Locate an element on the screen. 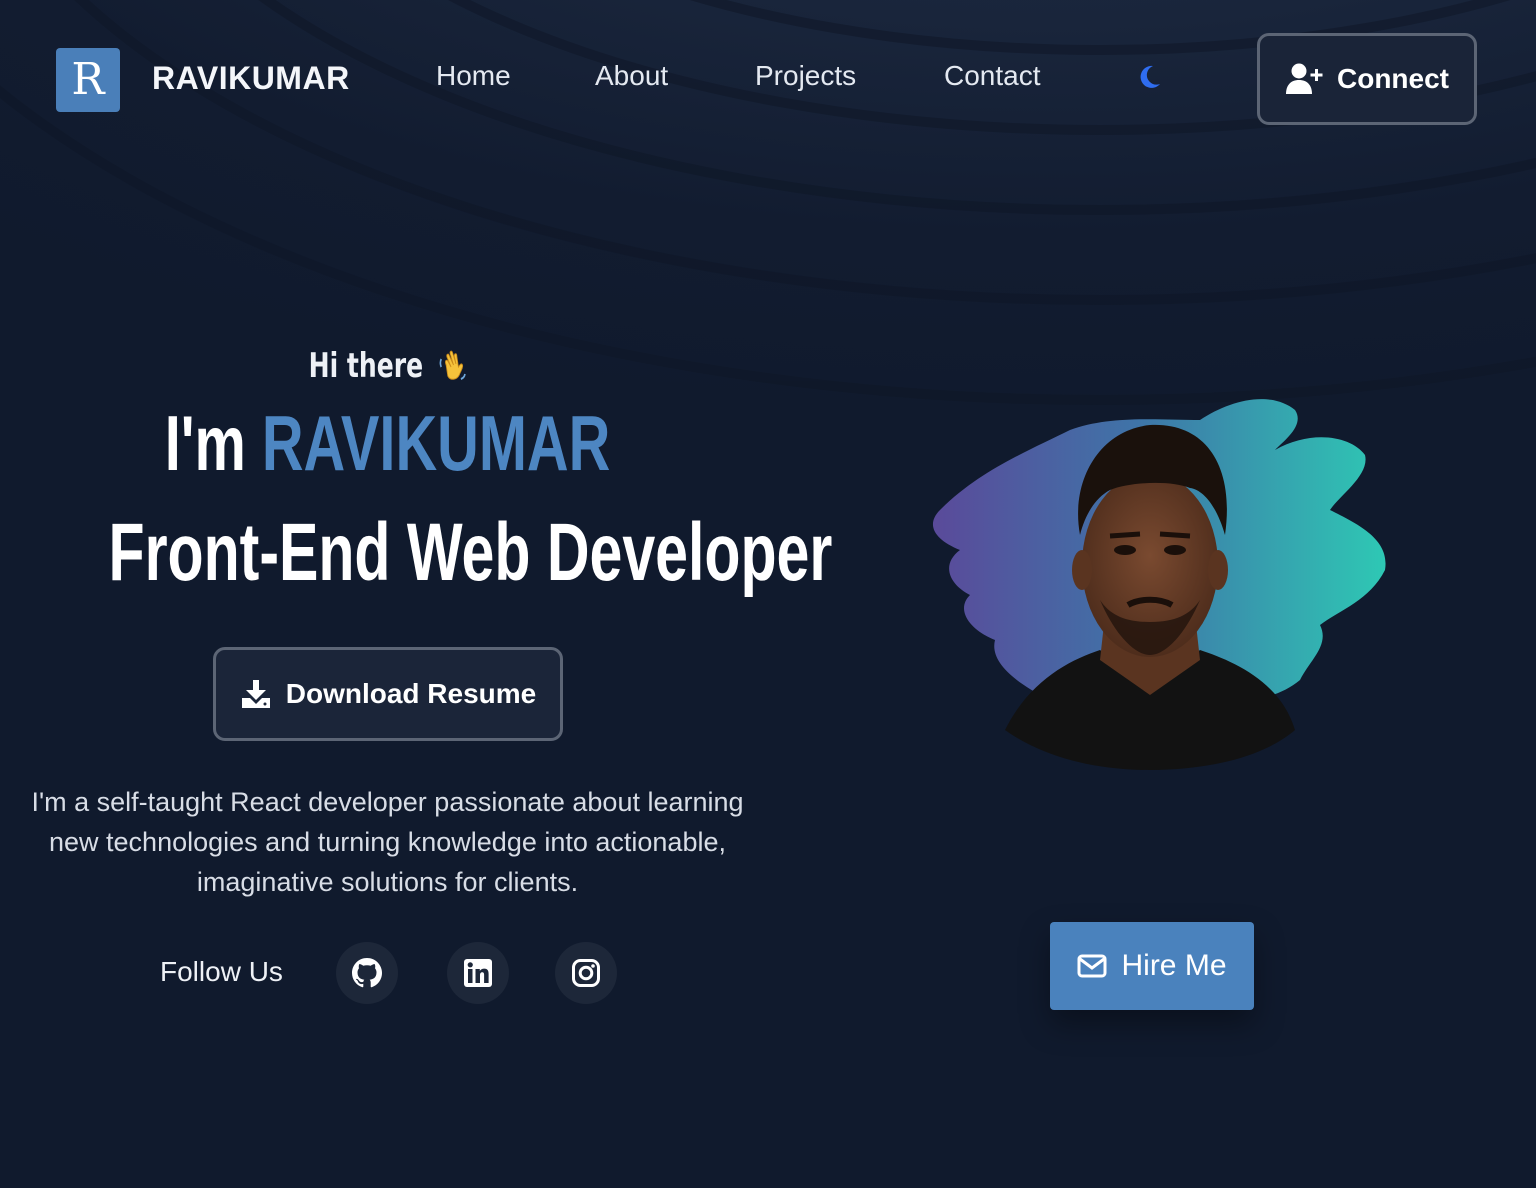 This screenshot has height=1188, width=1536. intro-prefix: I'm is located at coordinates (205, 443).